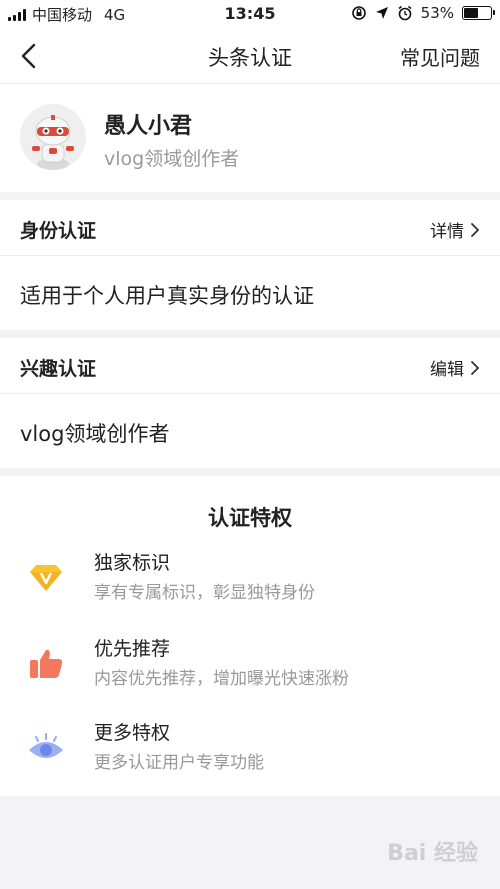  I want to click on alarm-icon, so click(405, 13).